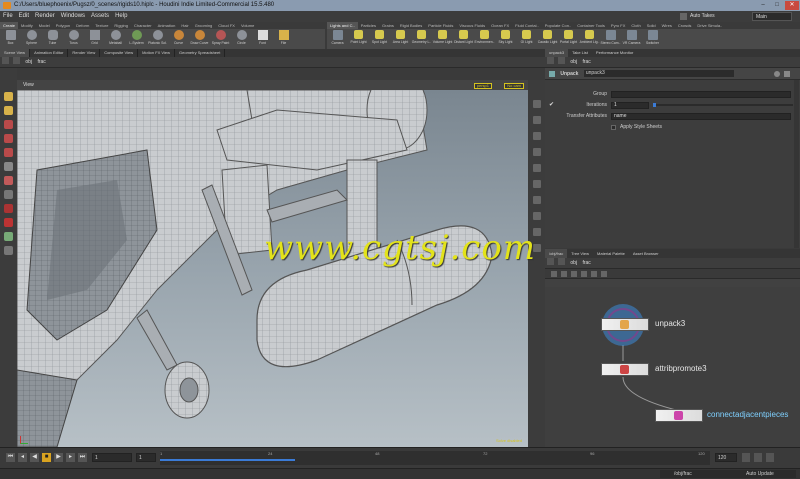 Image resolution: width=800 pixels, height=479 pixels. Describe the element at coordinates (15, 53) in the screenshot. I see `tab-scene-view: Scene View` at that location.